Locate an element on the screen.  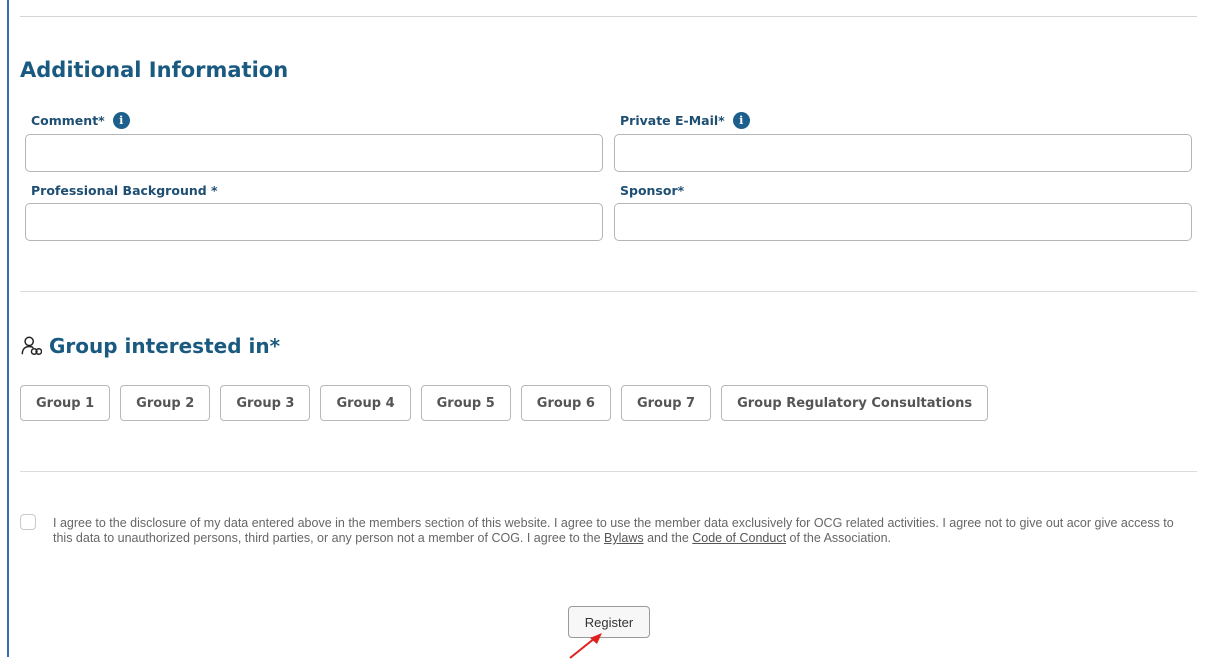
private-email-input is located at coordinates (903, 153).